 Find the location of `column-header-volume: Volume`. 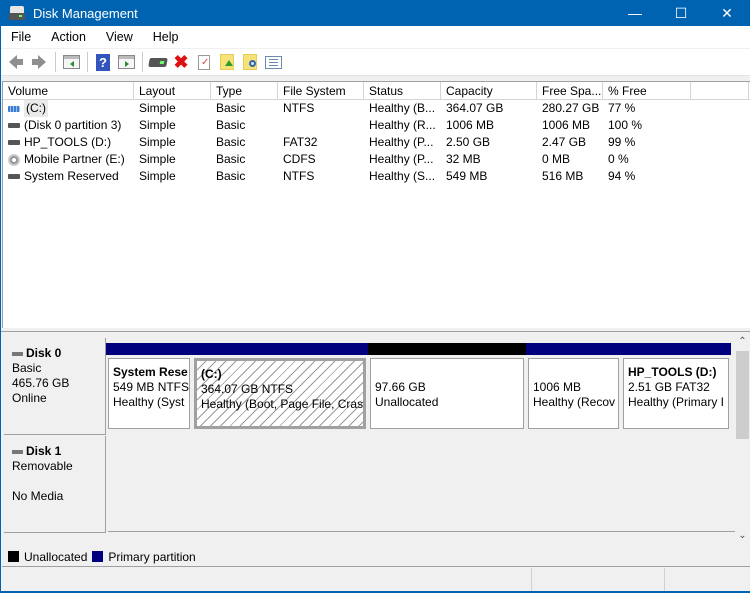

column-header-volume: Volume is located at coordinates (68, 91).